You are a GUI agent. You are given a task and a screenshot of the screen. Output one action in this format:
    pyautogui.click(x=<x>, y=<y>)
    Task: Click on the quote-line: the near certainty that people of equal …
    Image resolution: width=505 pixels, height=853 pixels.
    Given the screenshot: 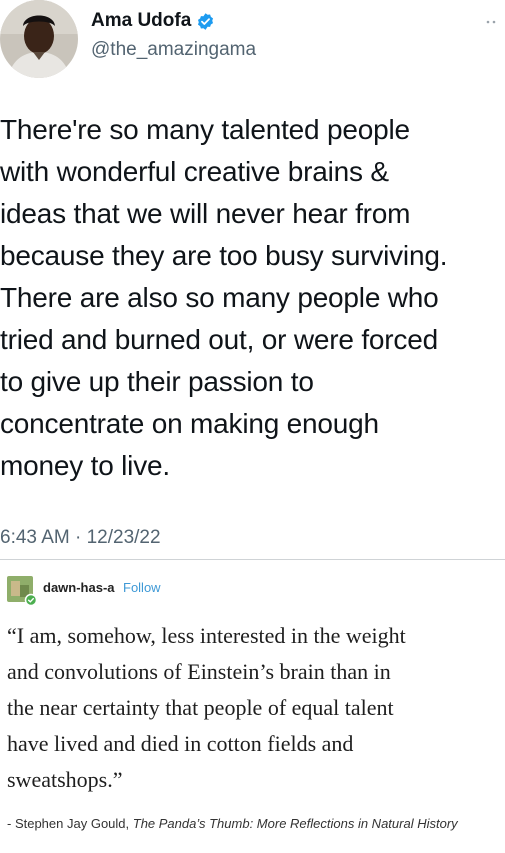 What is the action you would take?
    pyautogui.click(x=200, y=707)
    